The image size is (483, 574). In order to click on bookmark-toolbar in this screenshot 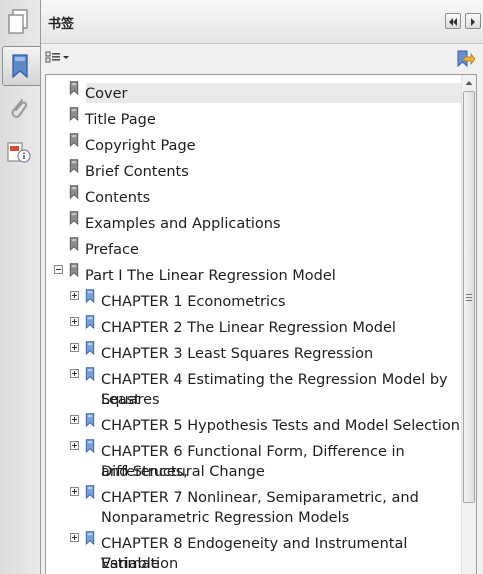, I will do `click(262, 59)`.